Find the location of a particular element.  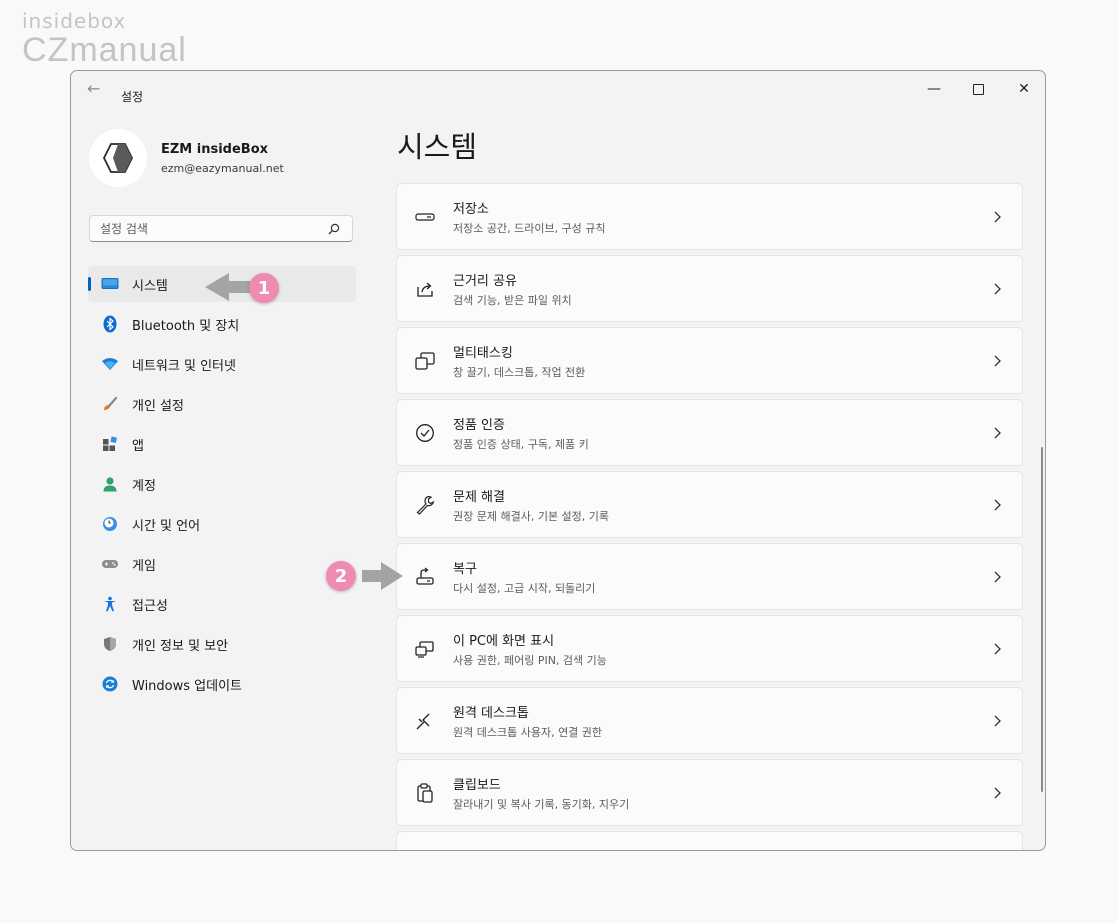

sidebar-item-label: 앱 is located at coordinates (138, 446).